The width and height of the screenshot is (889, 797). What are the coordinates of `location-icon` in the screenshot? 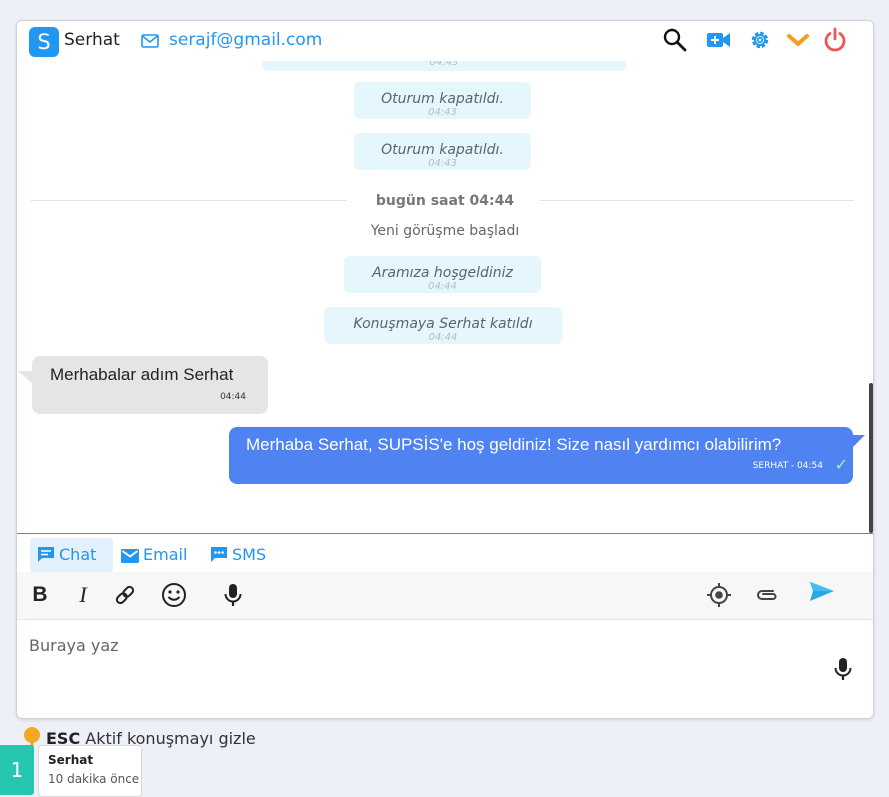 It's located at (719, 595).